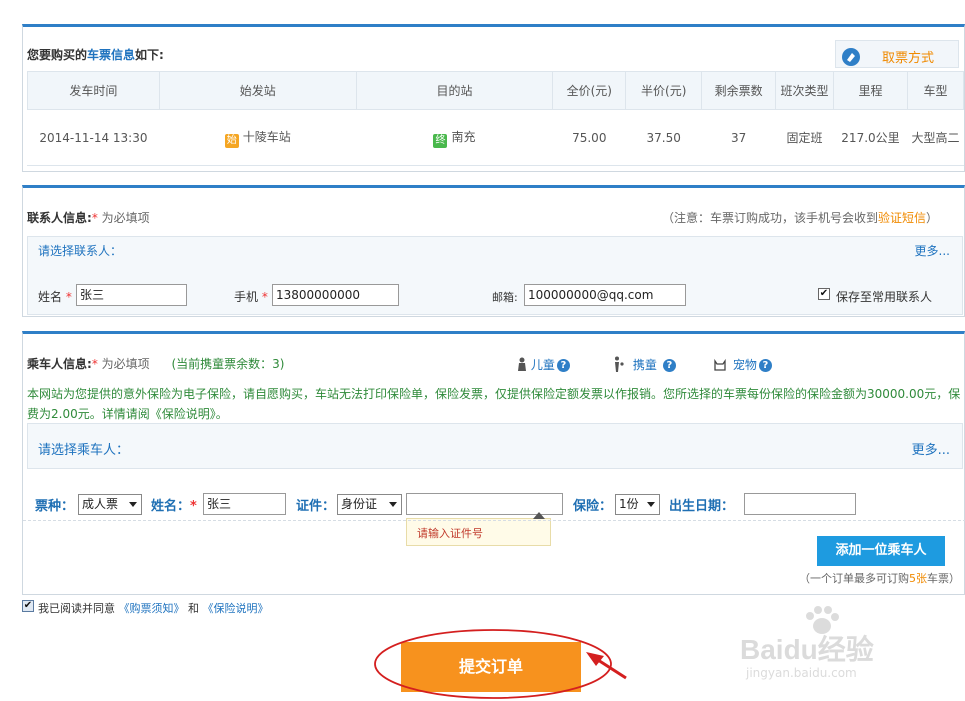  I want to click on agreement-prefix: 我已阅读并同意, so click(76, 608).